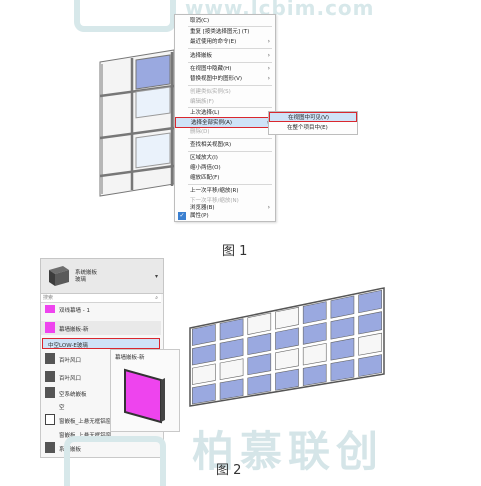  Describe the element at coordinates (156, 298) in the screenshot. I see `search-icon: ⌕` at that location.